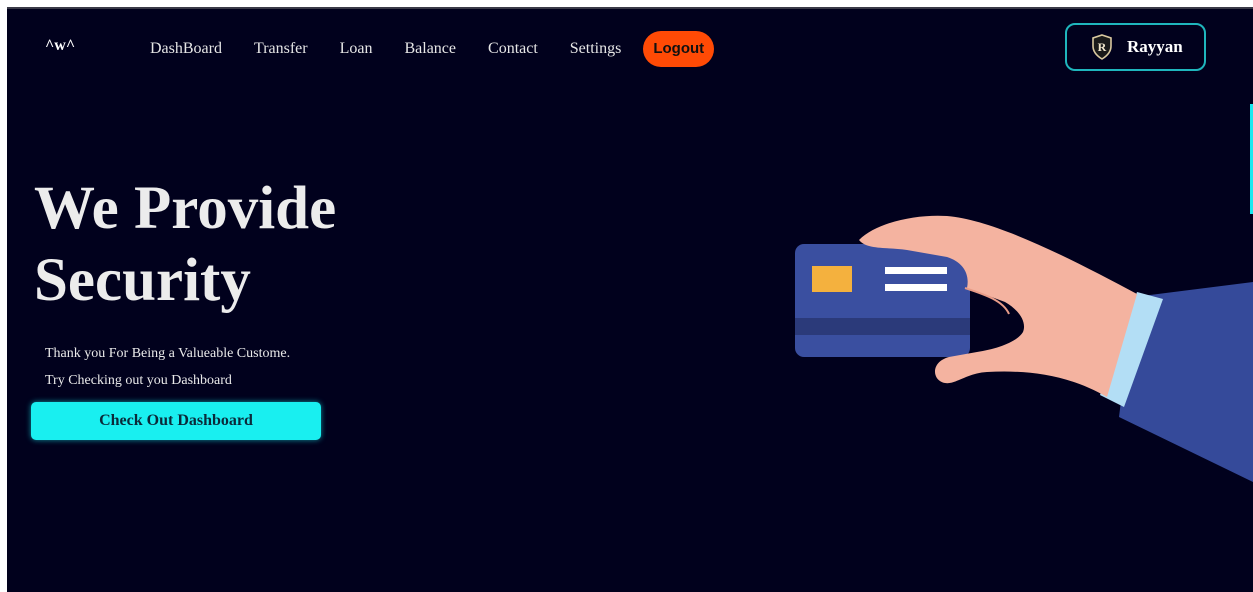 Image resolution: width=1253 pixels, height=592 pixels. Describe the element at coordinates (630, 8) in the screenshot. I see `top-border` at that location.